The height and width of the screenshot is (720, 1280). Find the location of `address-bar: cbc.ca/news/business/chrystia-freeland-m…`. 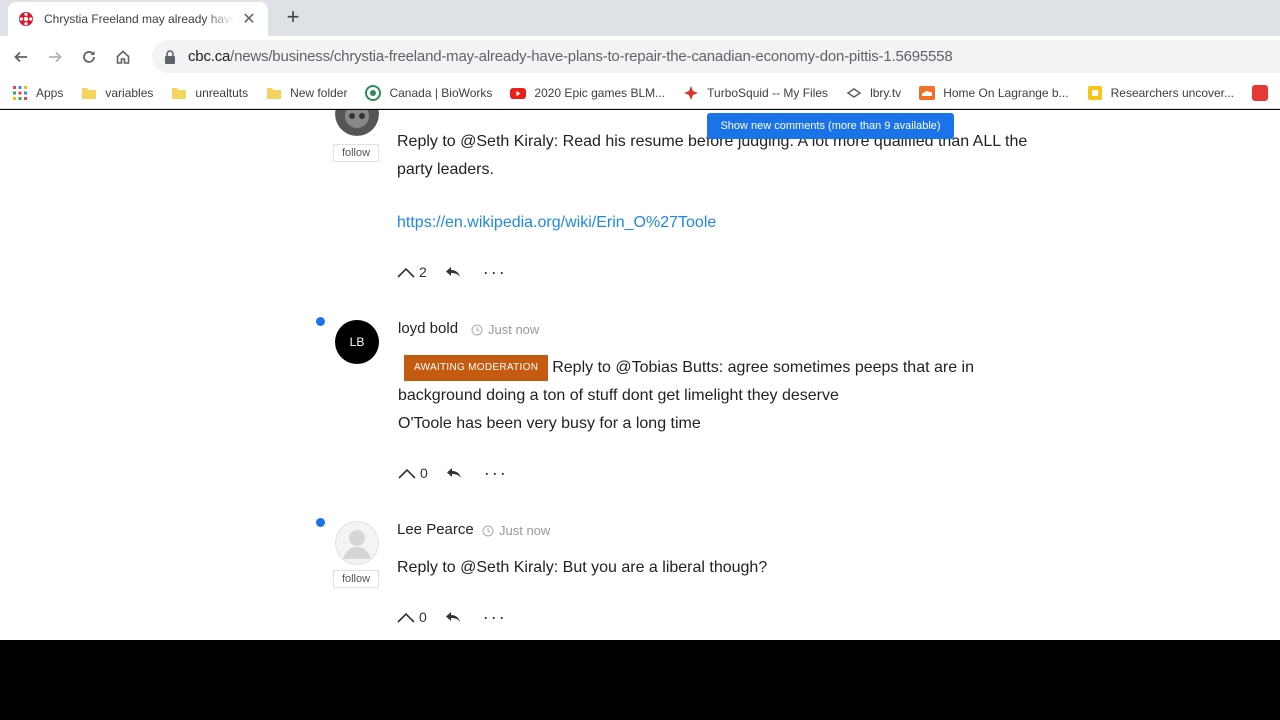

address-bar: cbc.ca/news/business/chrystia-freeland-m… is located at coordinates (716, 56).